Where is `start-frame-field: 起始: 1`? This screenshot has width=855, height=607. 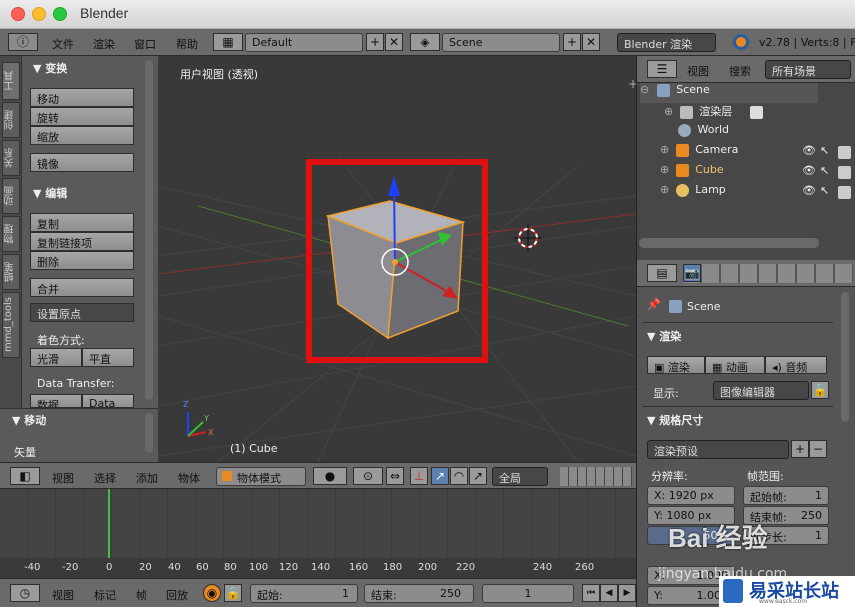 start-frame-field: 起始: 1 is located at coordinates (304, 593).